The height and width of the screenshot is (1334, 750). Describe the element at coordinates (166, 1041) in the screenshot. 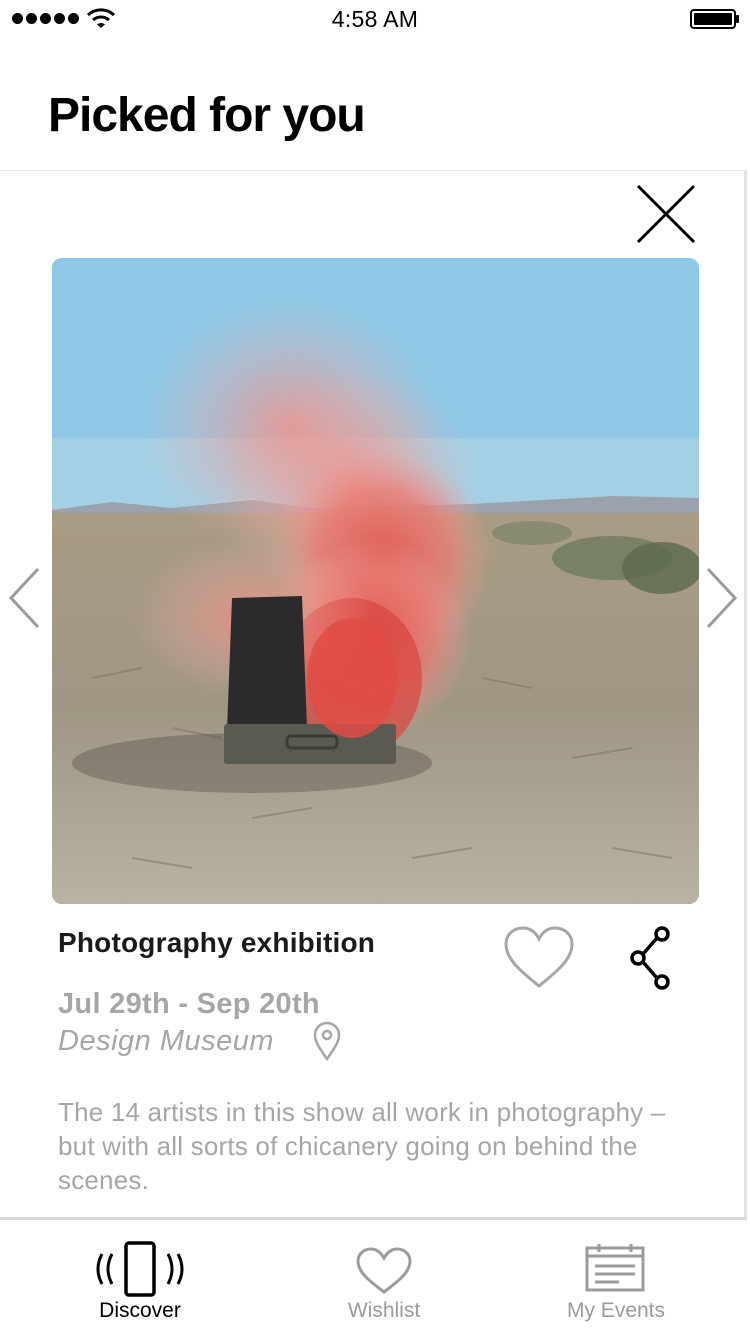

I see `event-venue: Design Museum` at that location.